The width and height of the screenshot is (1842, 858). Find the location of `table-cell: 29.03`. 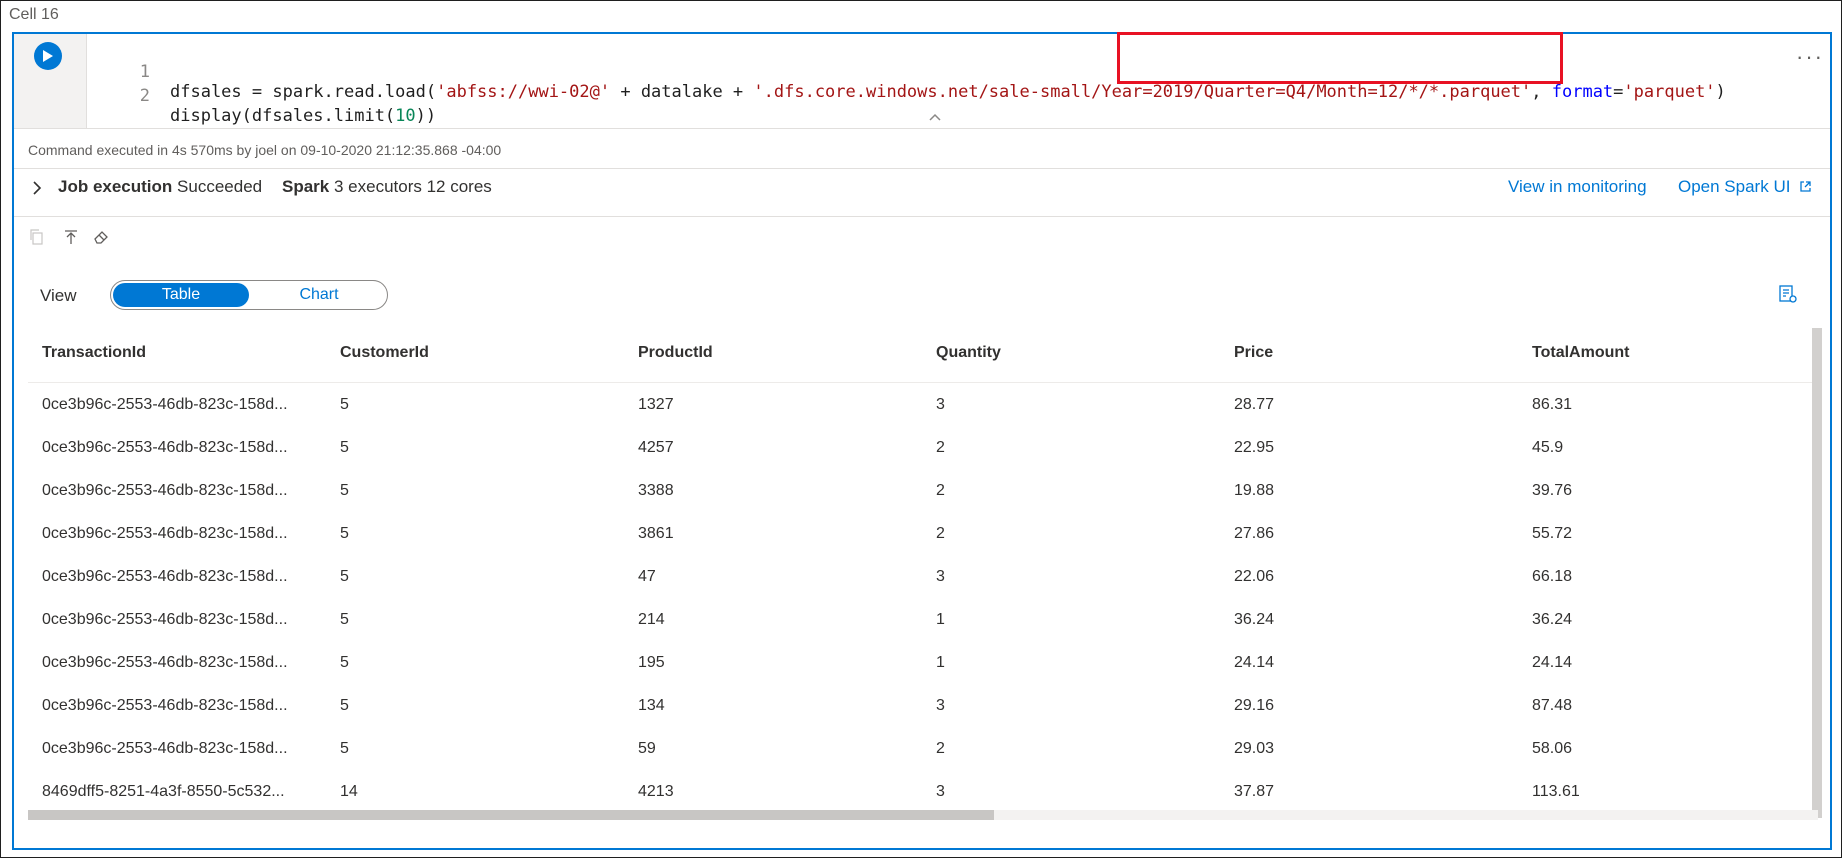

table-cell: 29.03 is located at coordinates (1254, 748).